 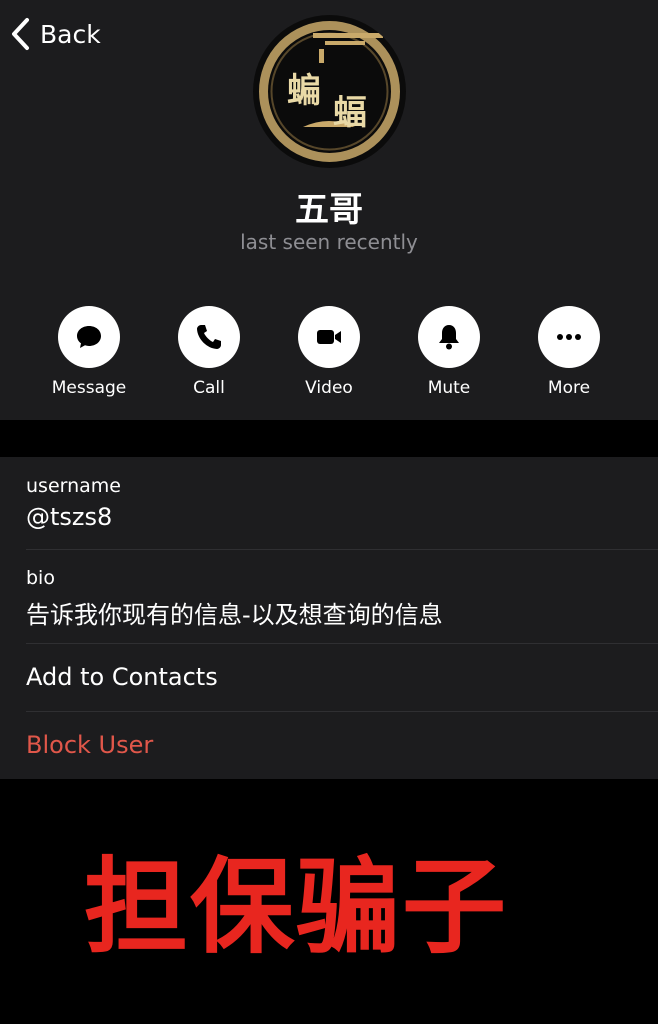 I want to click on bio-row: bio 告诉我你现有的信息-以及想查询的信息, so click(x=342, y=605).